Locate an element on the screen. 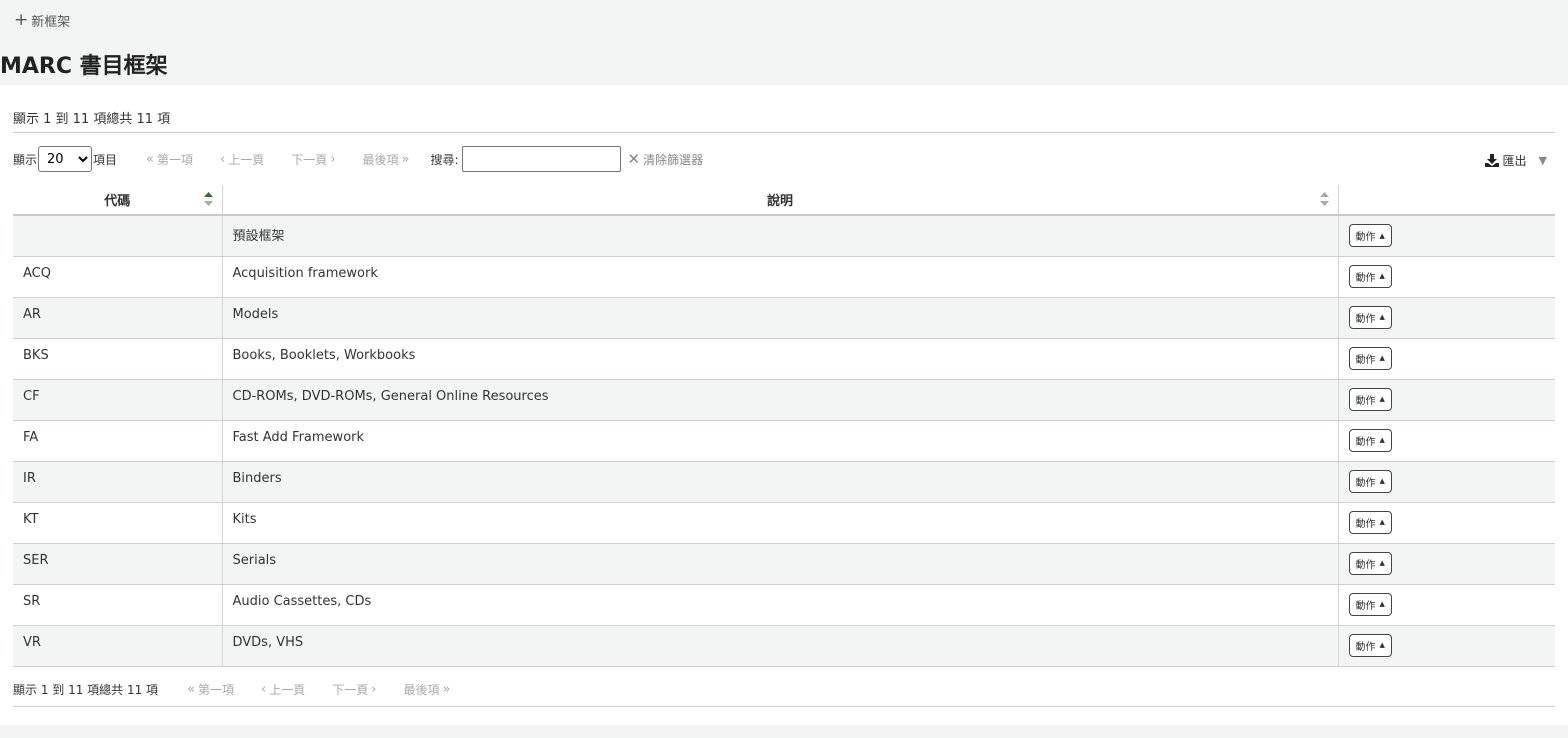  column-header-actions is located at coordinates (1446, 200).